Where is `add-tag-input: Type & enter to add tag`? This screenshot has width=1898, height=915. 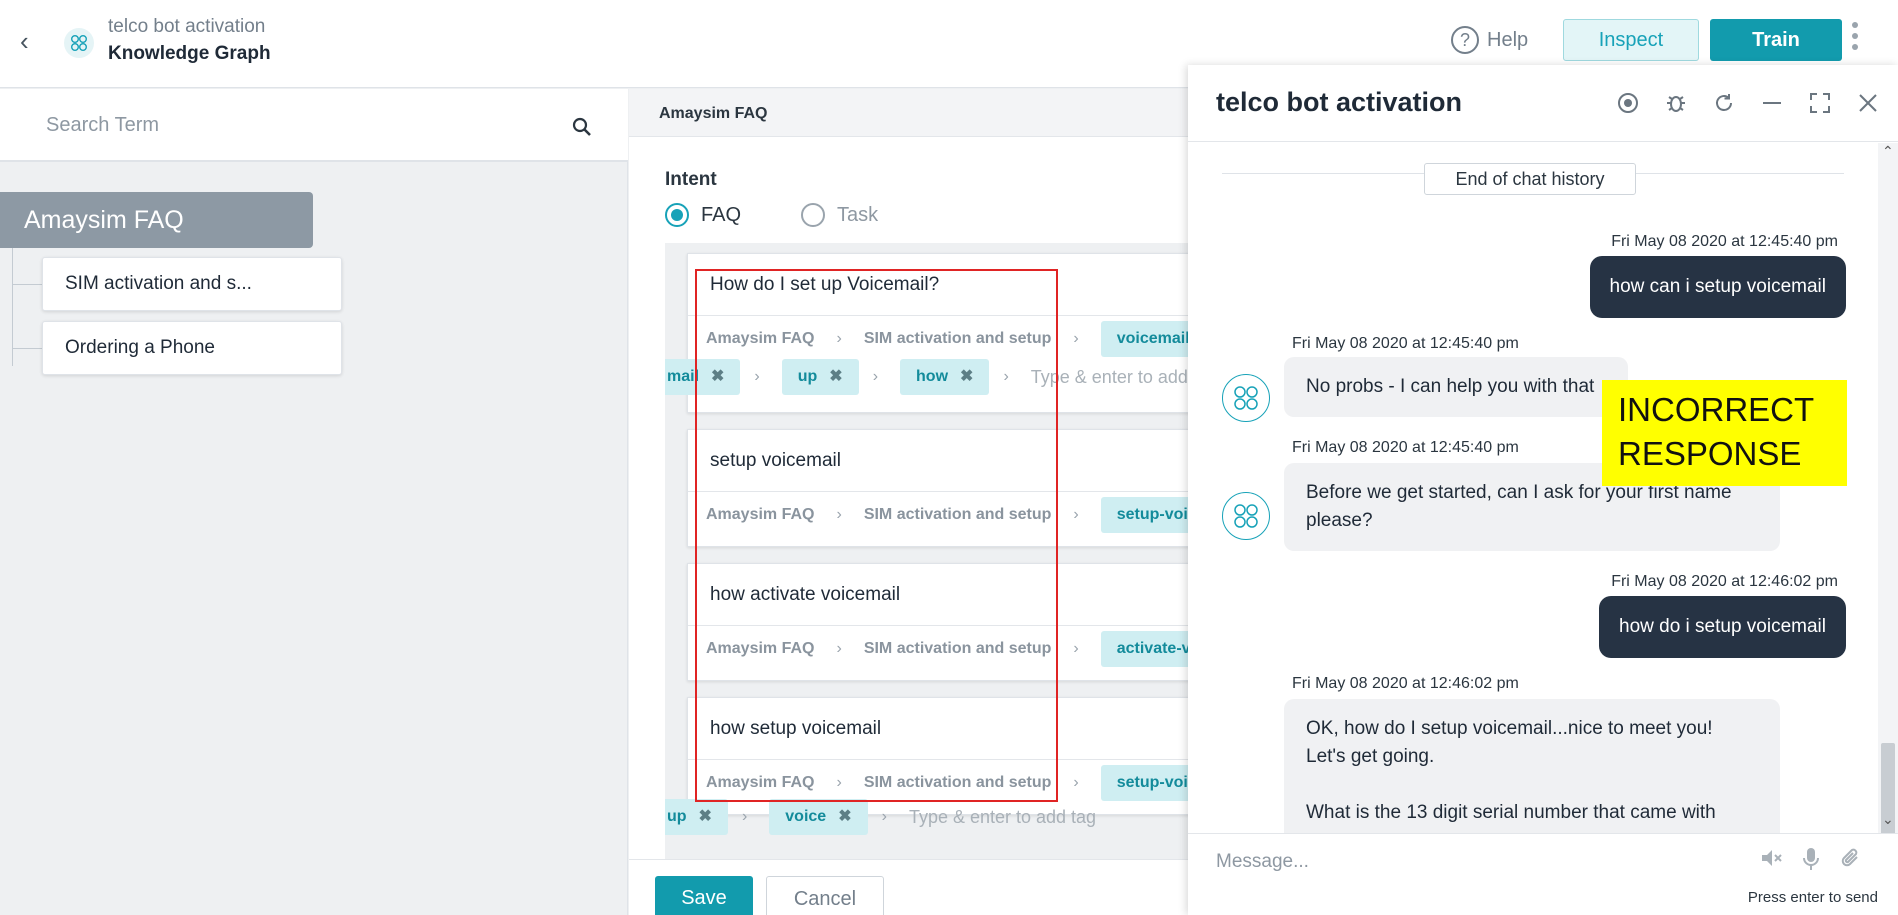
add-tag-input: Type & enter to add tag is located at coordinates (1002, 817).